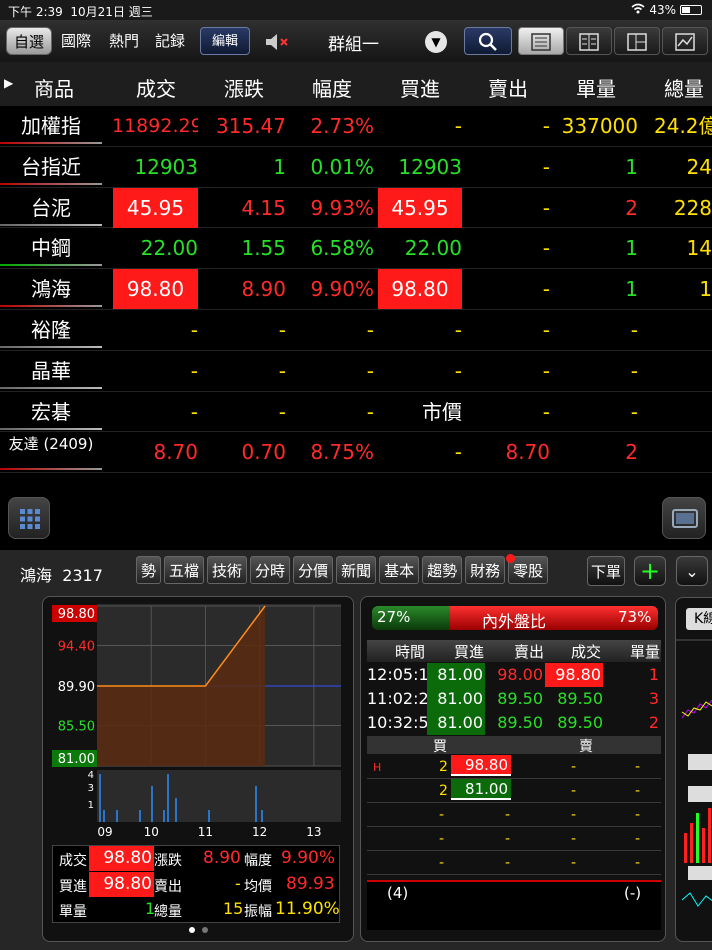 The width and height of the screenshot is (712, 950). Describe the element at coordinates (420, 207) in the screenshot. I see `bid-cell: 45.95` at that location.